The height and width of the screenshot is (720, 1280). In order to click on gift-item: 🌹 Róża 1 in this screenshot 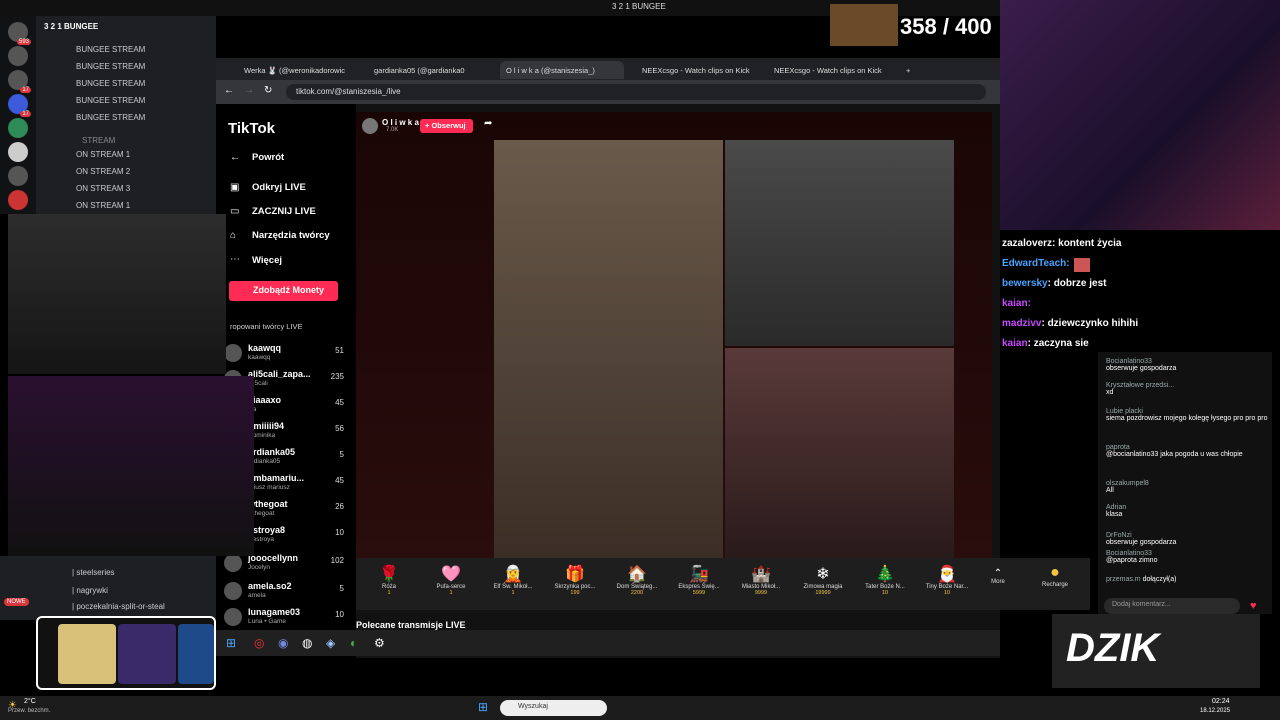, I will do `click(389, 584)`.